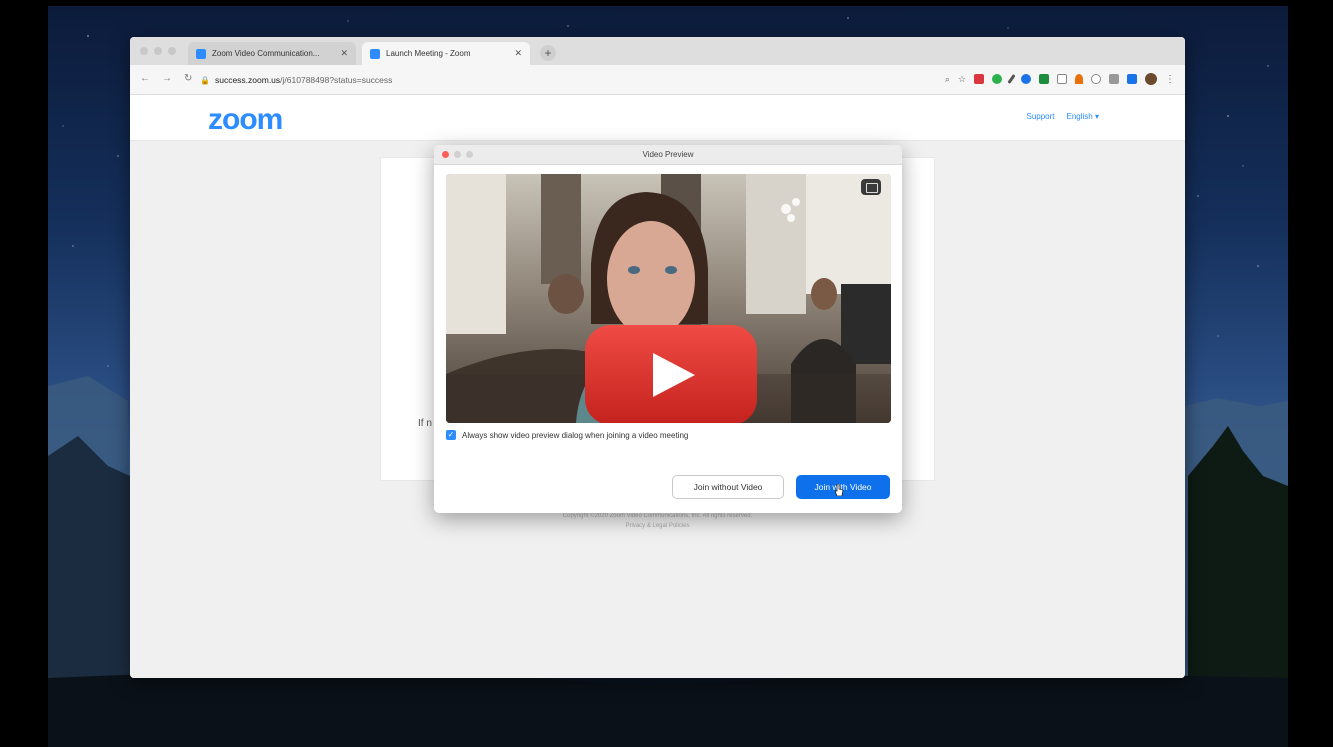 The height and width of the screenshot is (747, 1333). What do you see at coordinates (245, 120) in the screenshot?
I see `zoom-logo: zoom` at bounding box center [245, 120].